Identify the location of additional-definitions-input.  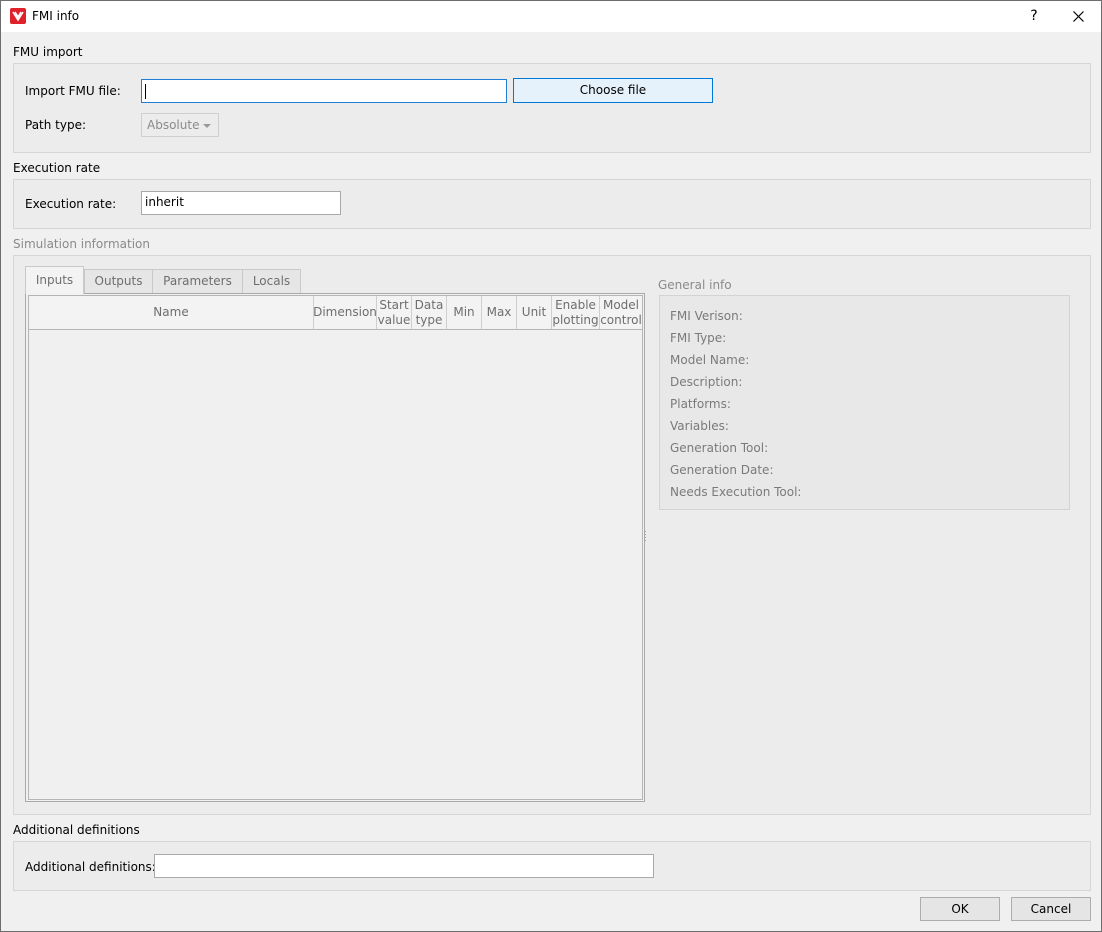
(404, 866).